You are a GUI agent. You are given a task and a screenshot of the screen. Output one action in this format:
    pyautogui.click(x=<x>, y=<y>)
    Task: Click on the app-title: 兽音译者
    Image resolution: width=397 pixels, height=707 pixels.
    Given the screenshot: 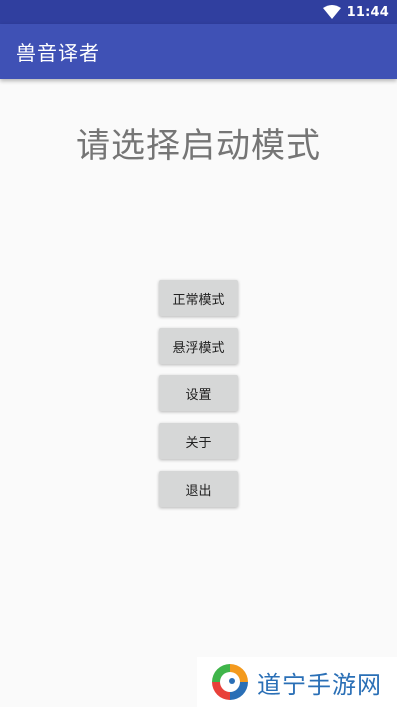 What is the action you would take?
    pyautogui.click(x=58, y=53)
    